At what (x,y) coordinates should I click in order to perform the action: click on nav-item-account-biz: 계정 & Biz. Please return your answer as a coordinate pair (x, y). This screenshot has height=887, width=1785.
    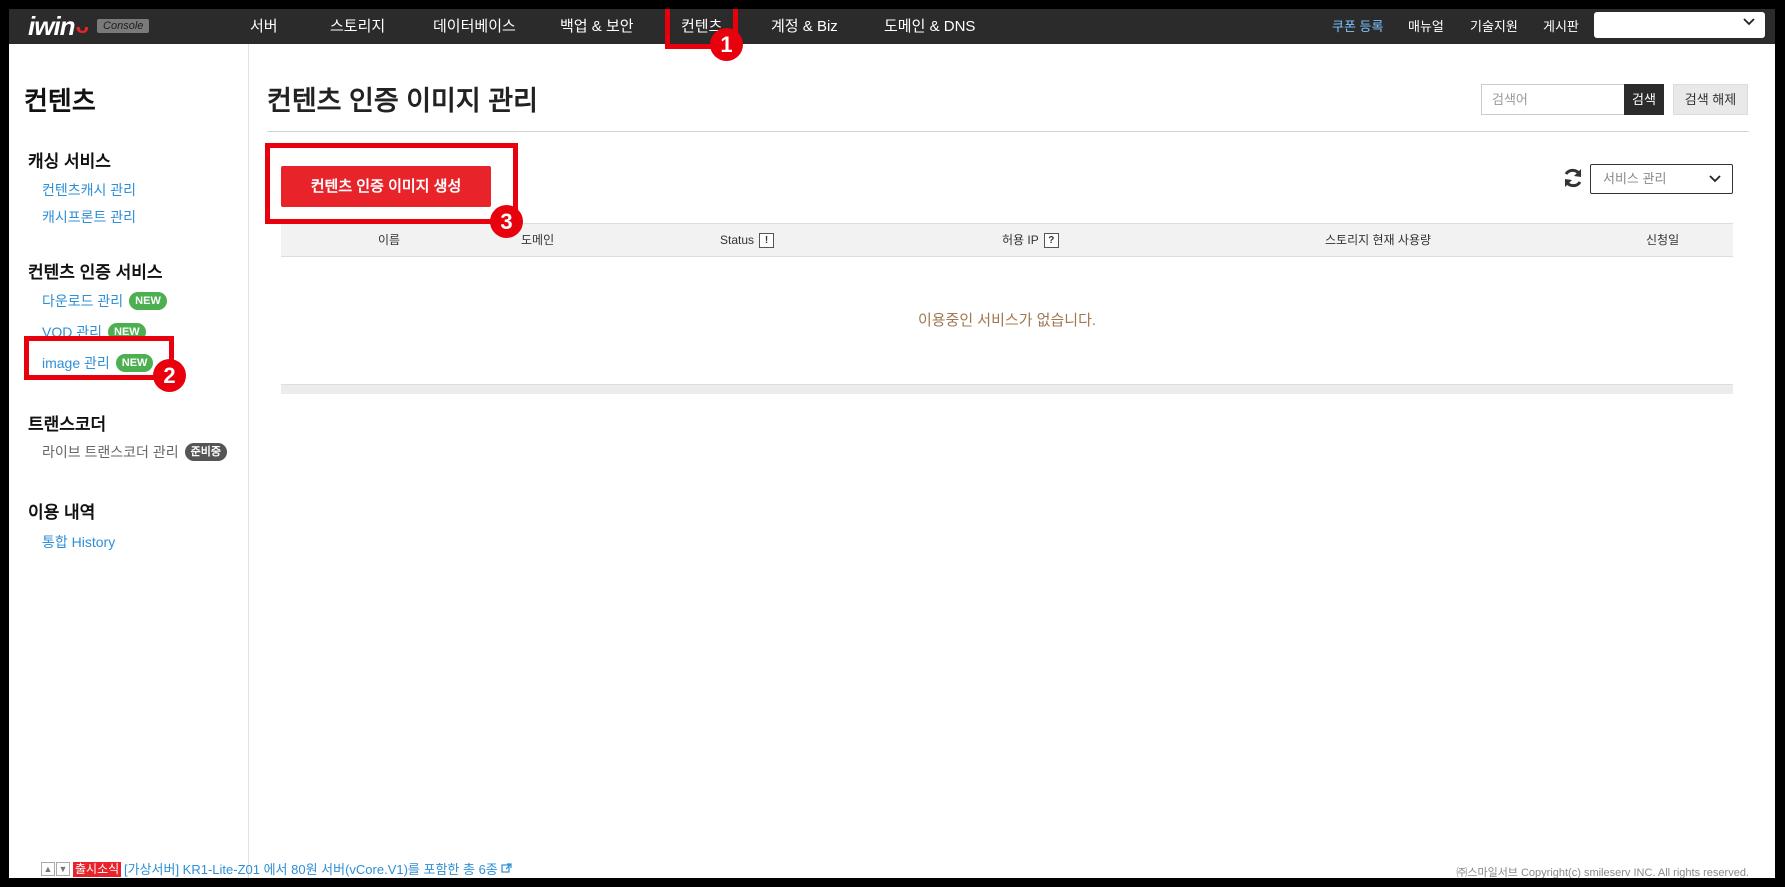
    Looking at the image, I should click on (804, 26).